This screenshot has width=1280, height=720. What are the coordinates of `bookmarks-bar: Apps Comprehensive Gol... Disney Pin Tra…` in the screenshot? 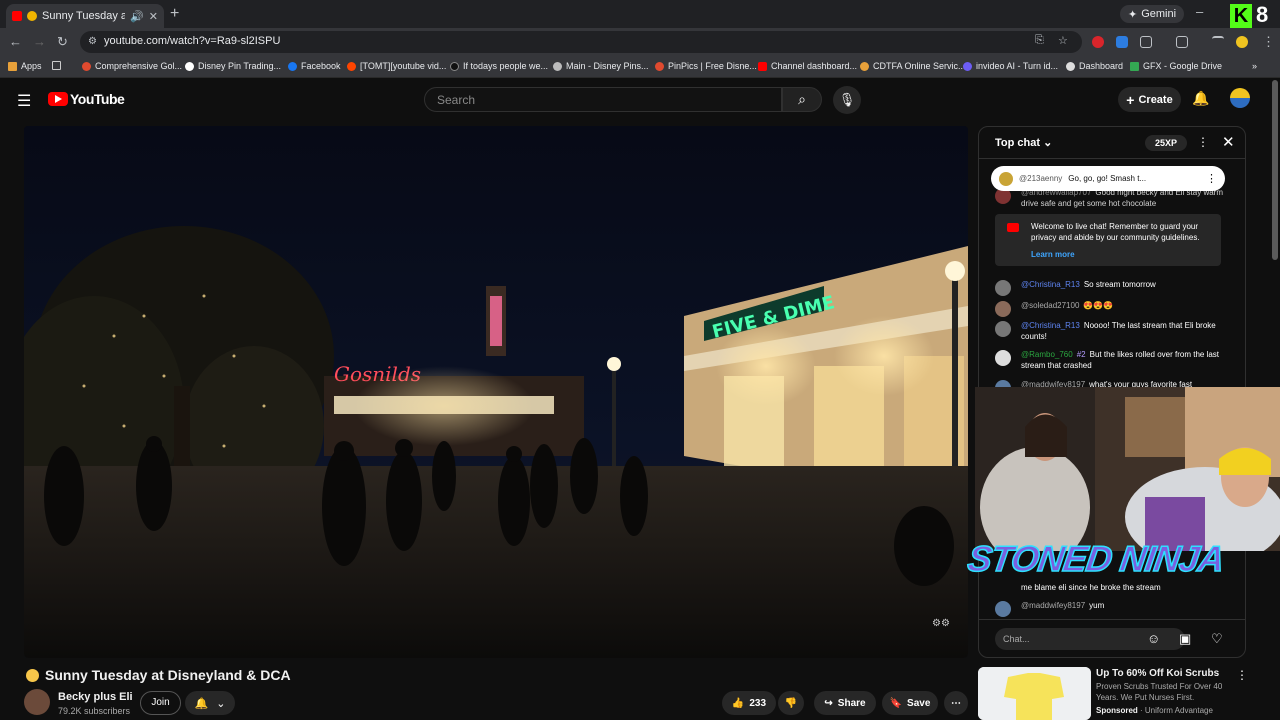 It's located at (640, 67).